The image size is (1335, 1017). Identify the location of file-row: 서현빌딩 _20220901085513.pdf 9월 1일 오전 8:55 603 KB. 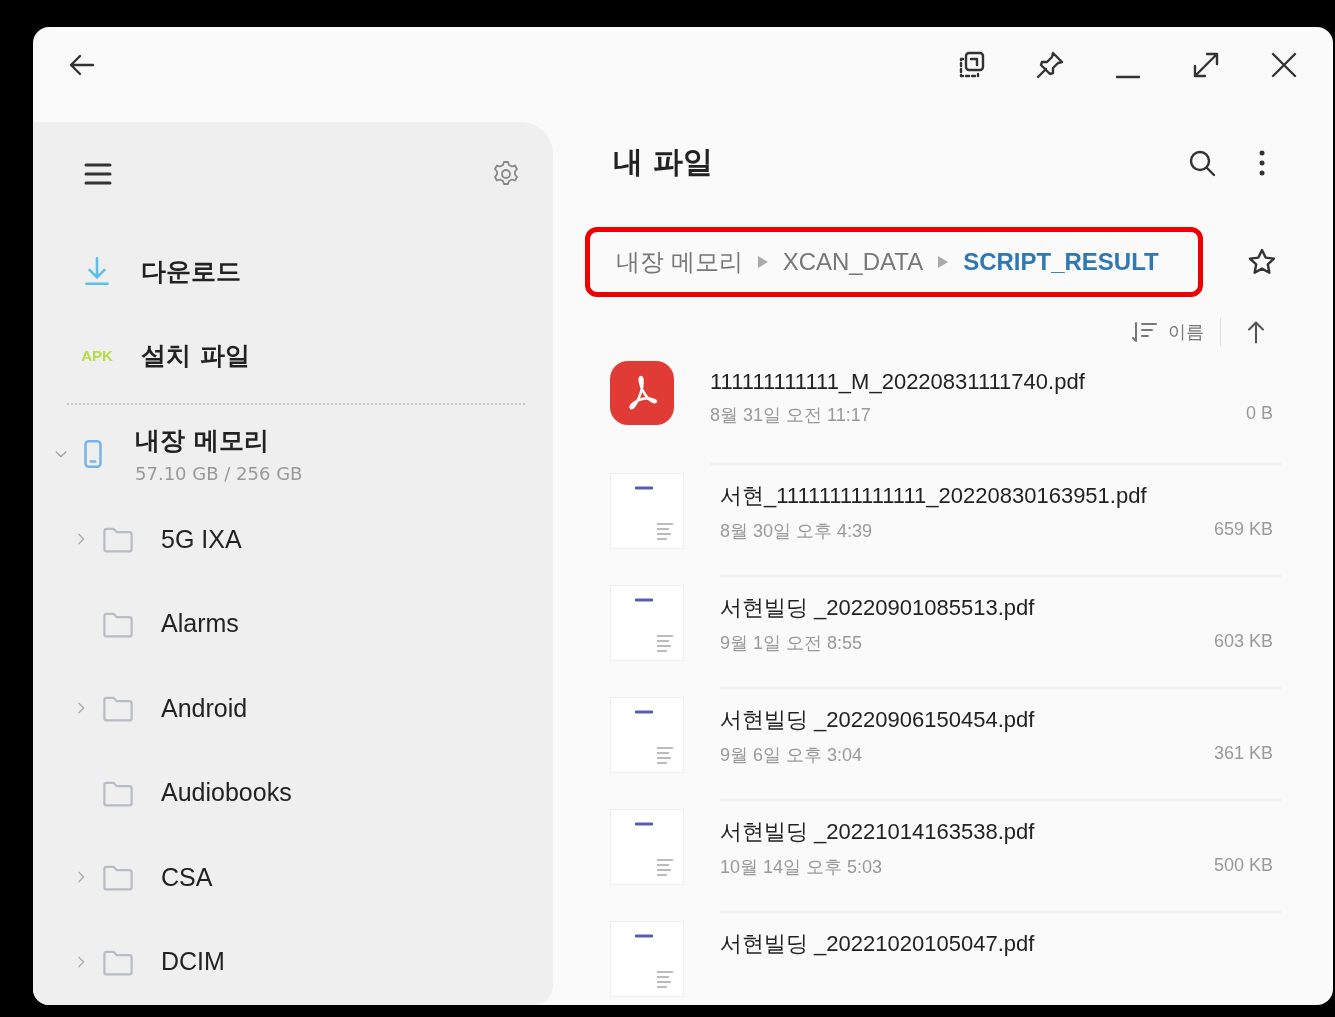
(933, 641).